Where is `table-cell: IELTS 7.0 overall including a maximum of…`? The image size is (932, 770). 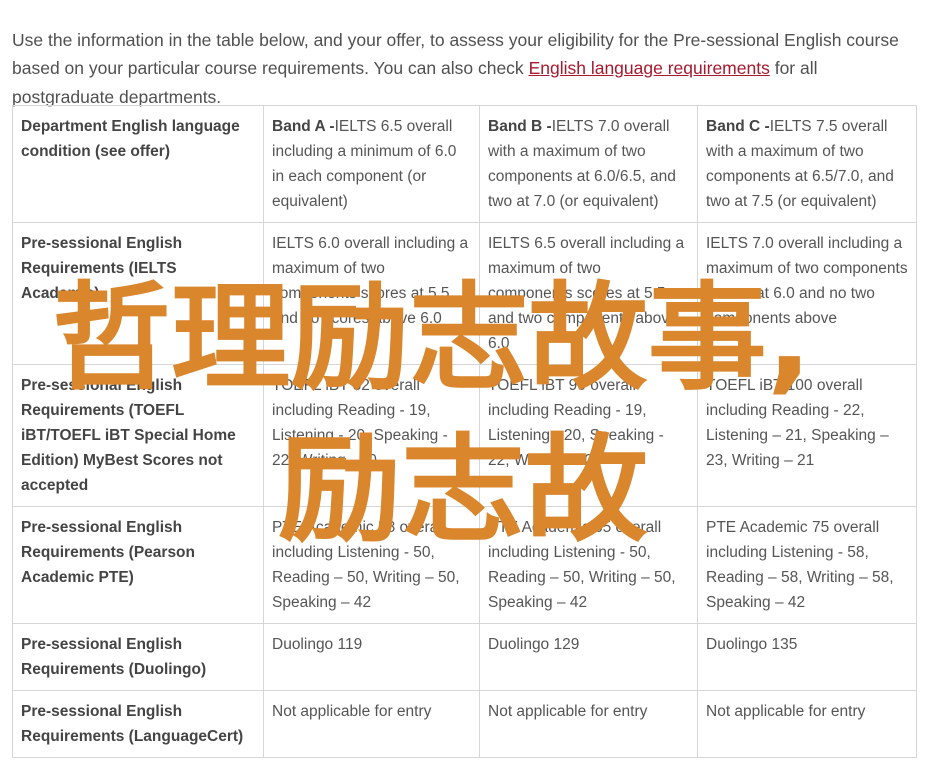
table-cell: IELTS 7.0 overall including a maximum of… is located at coordinates (807, 293).